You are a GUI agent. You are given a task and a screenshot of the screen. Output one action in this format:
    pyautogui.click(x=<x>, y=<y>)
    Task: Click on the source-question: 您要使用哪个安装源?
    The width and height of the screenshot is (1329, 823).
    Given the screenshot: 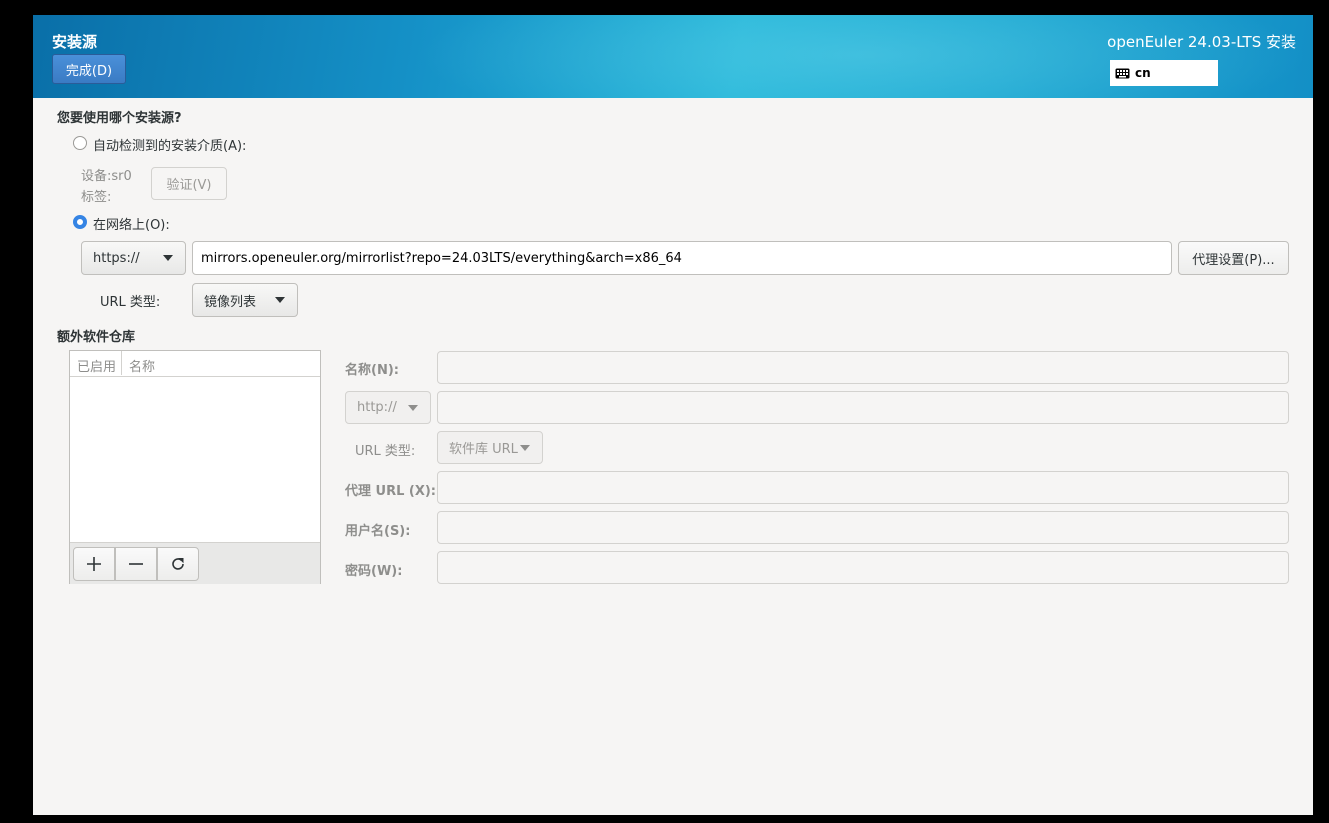 What is the action you would take?
    pyautogui.click(x=119, y=118)
    